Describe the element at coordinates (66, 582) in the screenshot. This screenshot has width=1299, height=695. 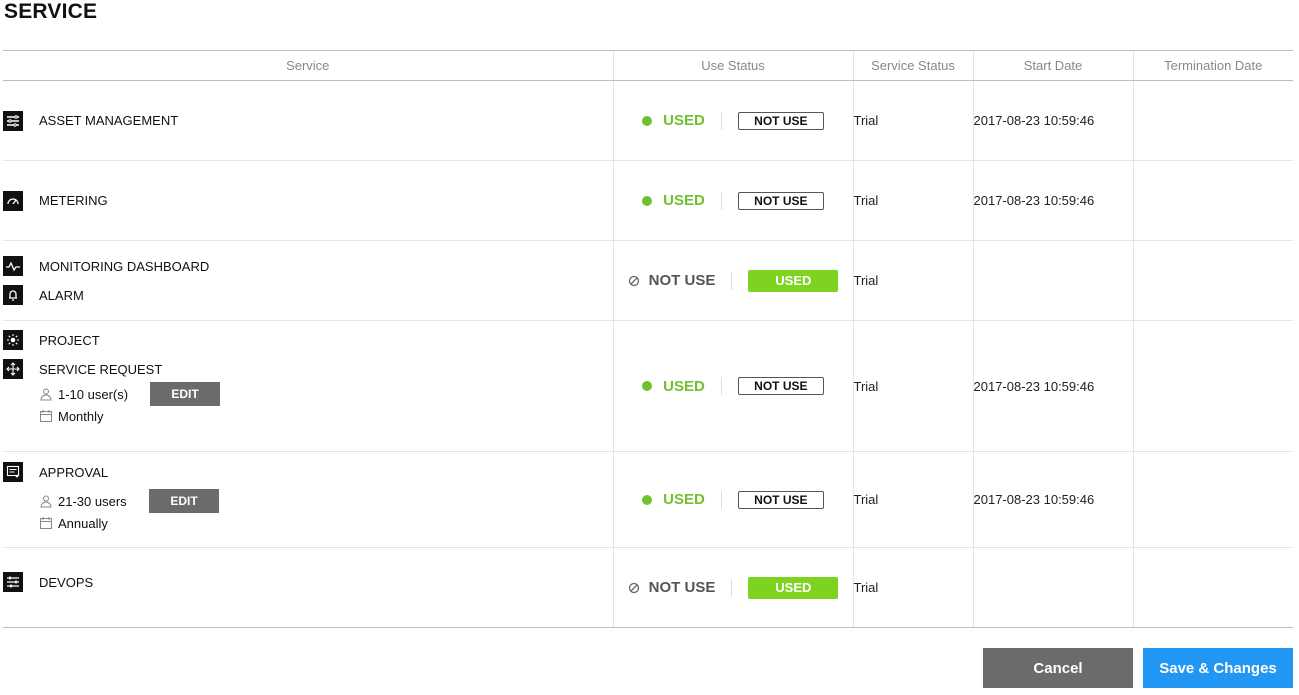
I see `service-name: DEVOPS` at that location.